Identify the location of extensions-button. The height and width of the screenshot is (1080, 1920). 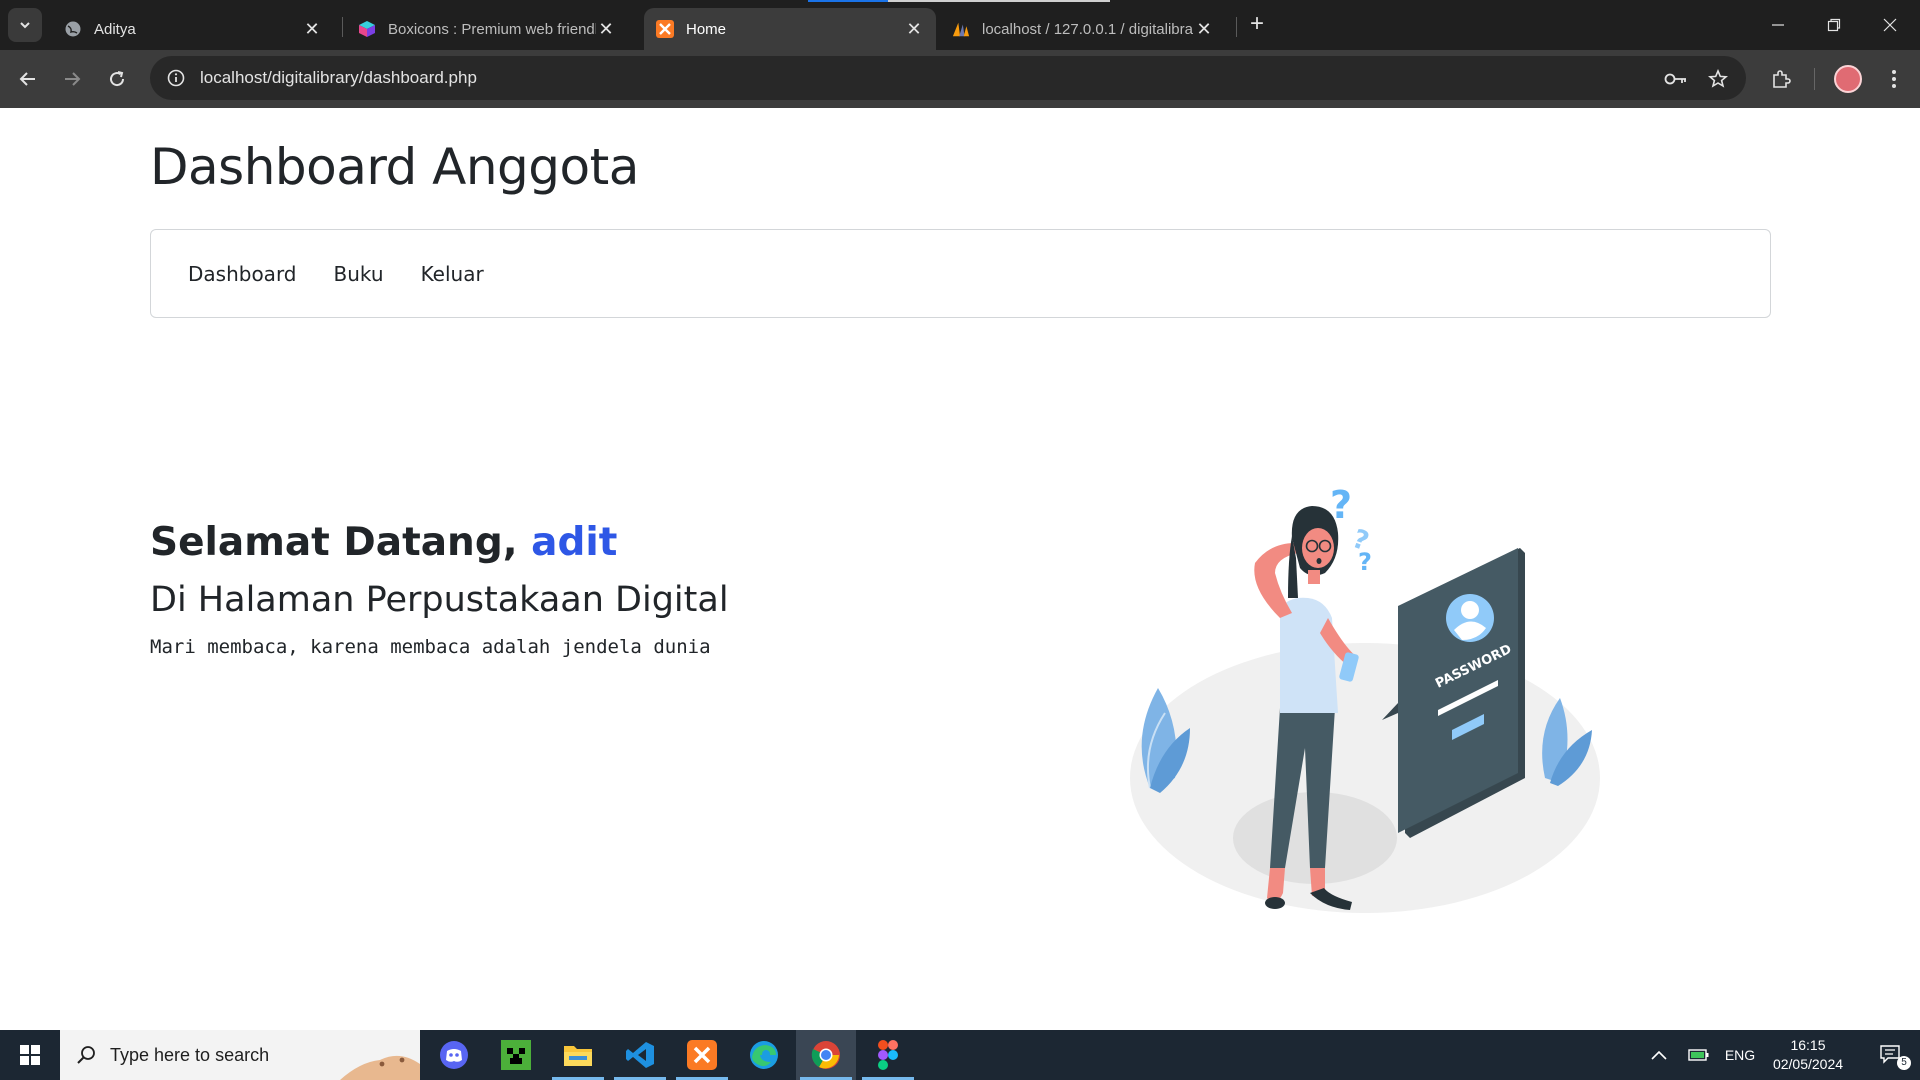
(1781, 79).